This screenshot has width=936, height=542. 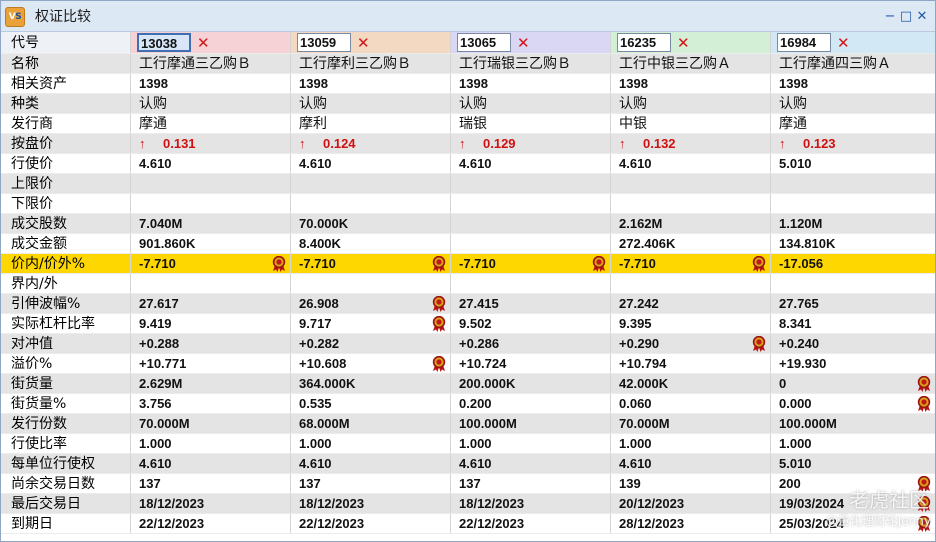 I want to click on table-cell: 9.419, so click(x=211, y=323).